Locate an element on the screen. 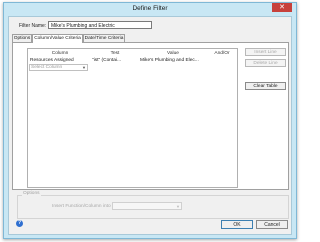 The image size is (320, 242). row-column-cell: Resources Assigned is located at coordinates (60, 60).